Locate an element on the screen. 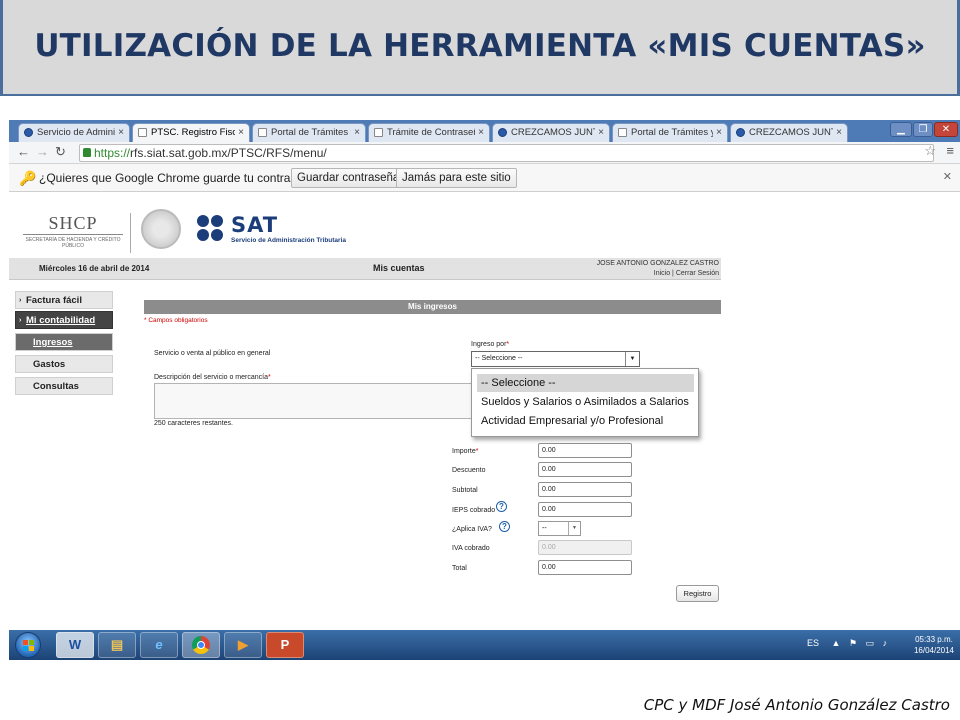 Image resolution: width=960 pixels, height=720 pixels. clock-date: 16/04/2014 is located at coordinates (933, 650).